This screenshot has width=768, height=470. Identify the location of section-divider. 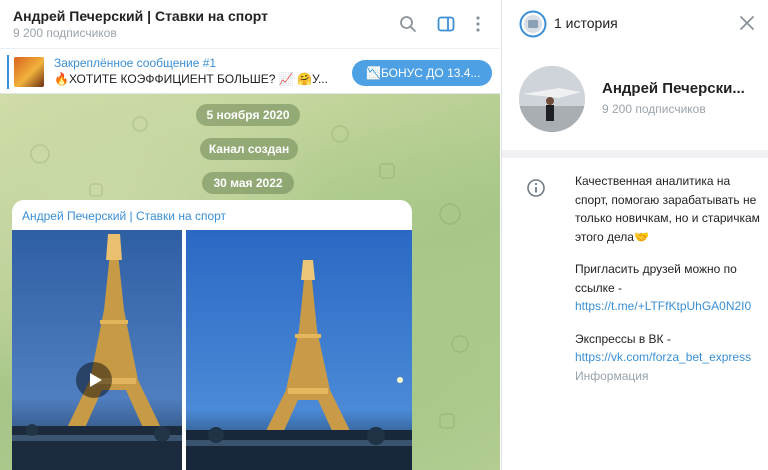
(635, 154).